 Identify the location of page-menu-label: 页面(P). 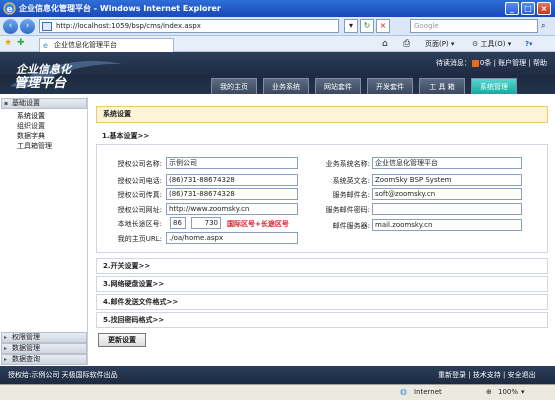
(437, 44).